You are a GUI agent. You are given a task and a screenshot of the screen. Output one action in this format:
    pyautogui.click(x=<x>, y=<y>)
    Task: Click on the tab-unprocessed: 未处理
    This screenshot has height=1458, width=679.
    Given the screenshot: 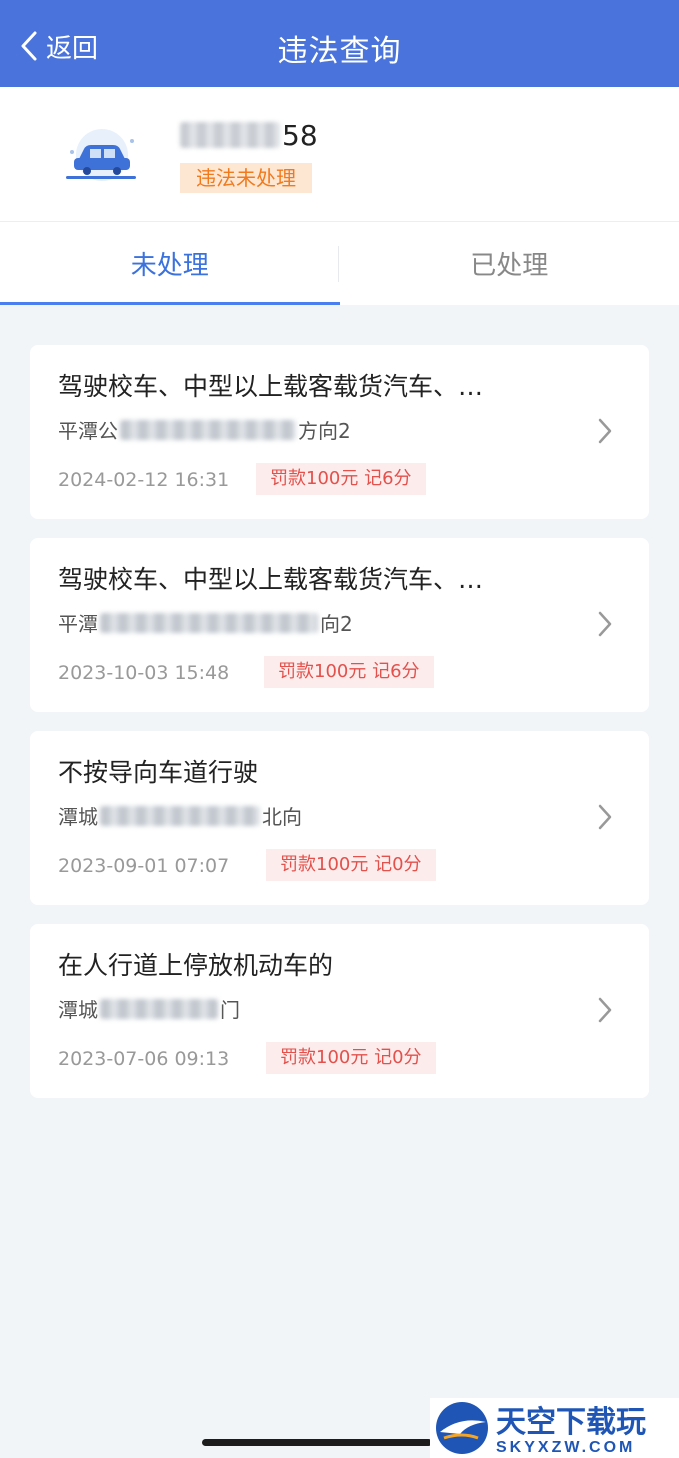 What is the action you would take?
    pyautogui.click(x=170, y=263)
    